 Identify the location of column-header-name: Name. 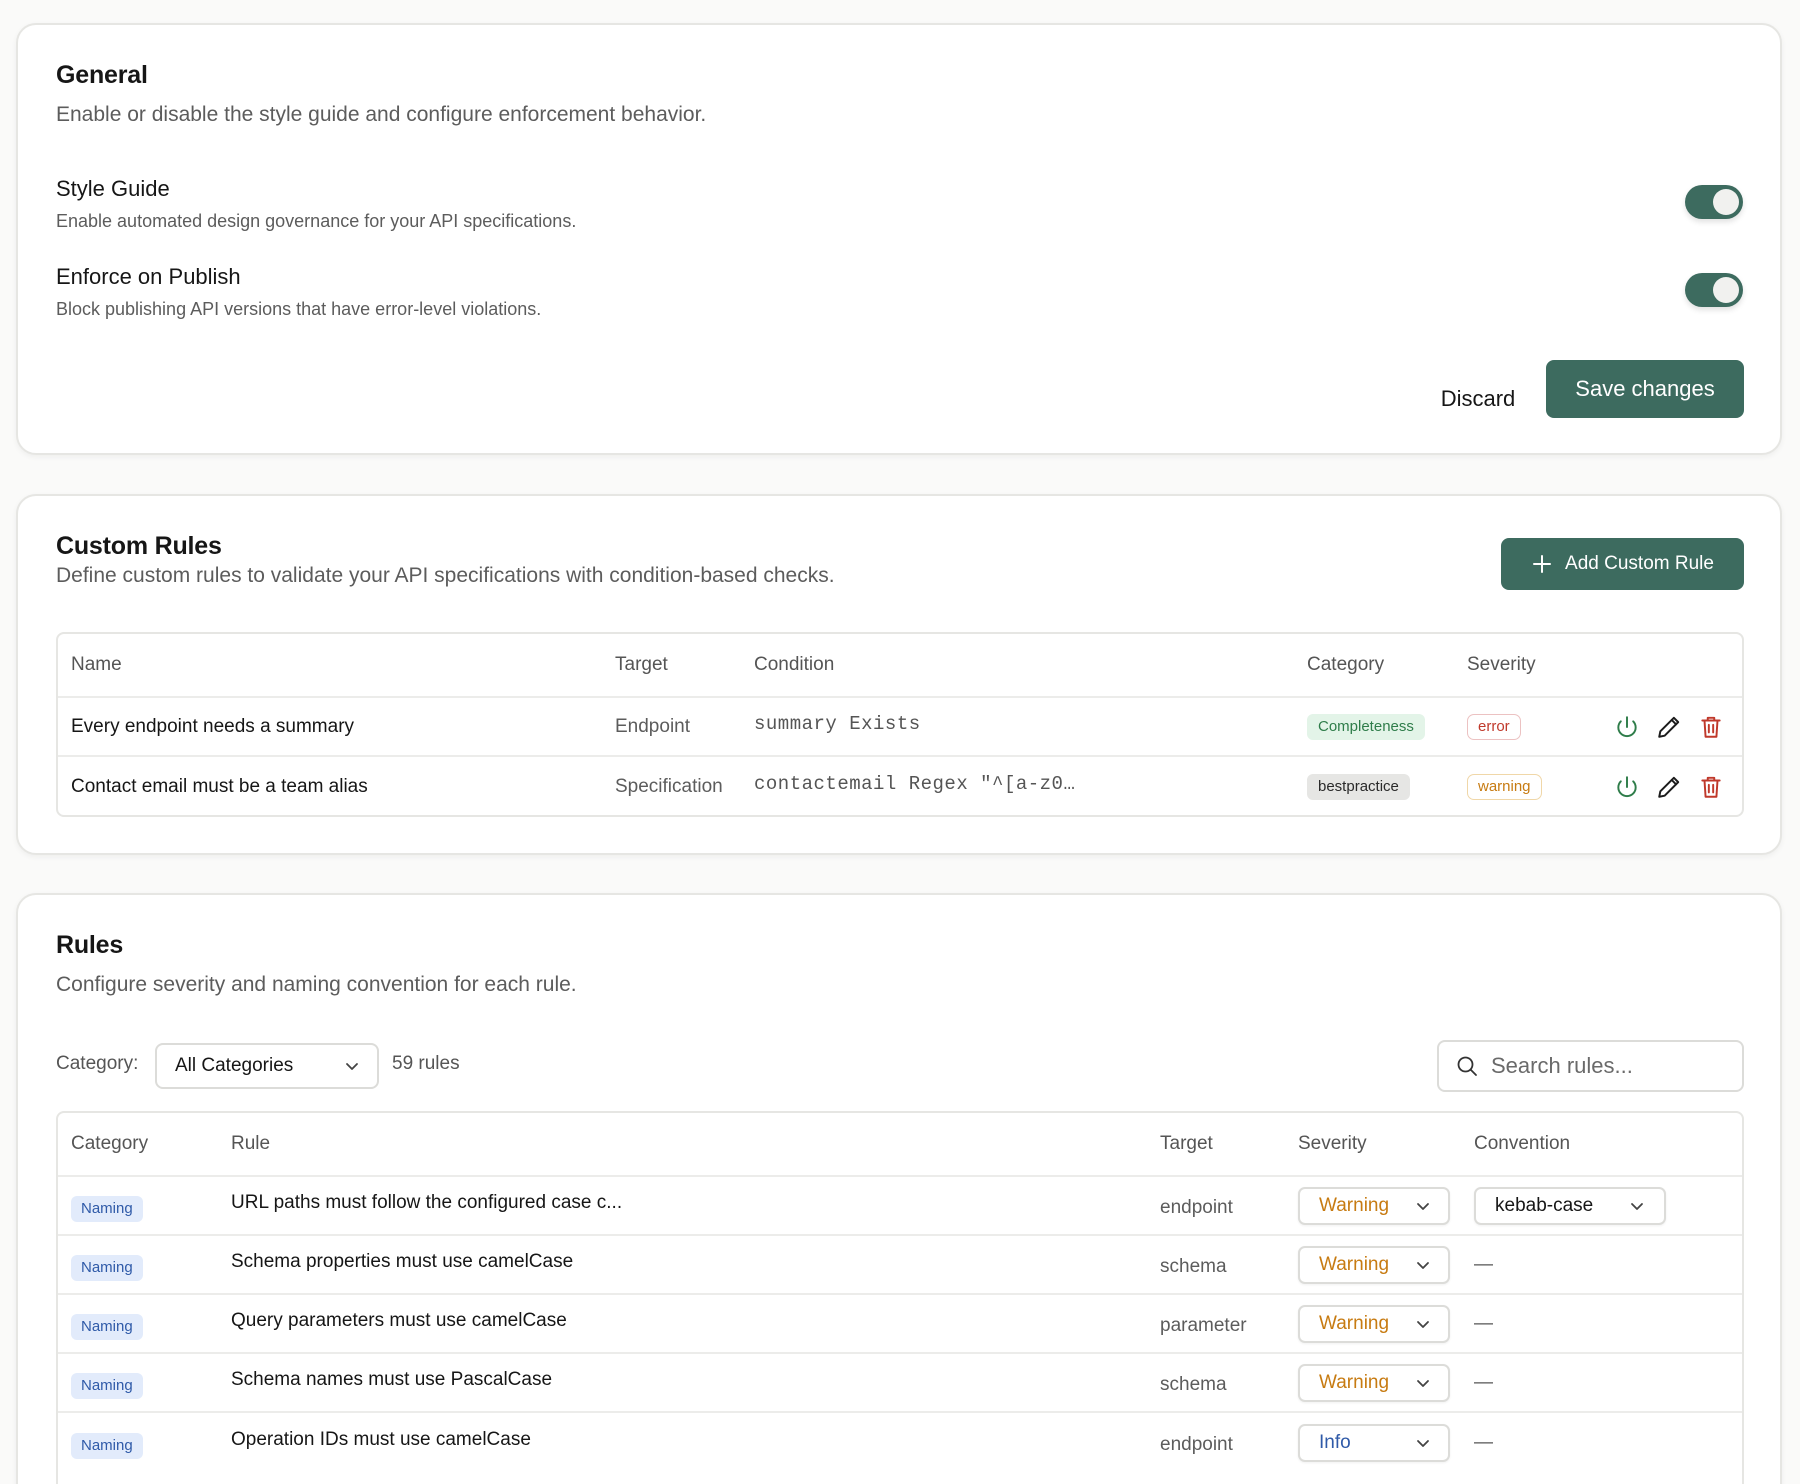
(96, 664).